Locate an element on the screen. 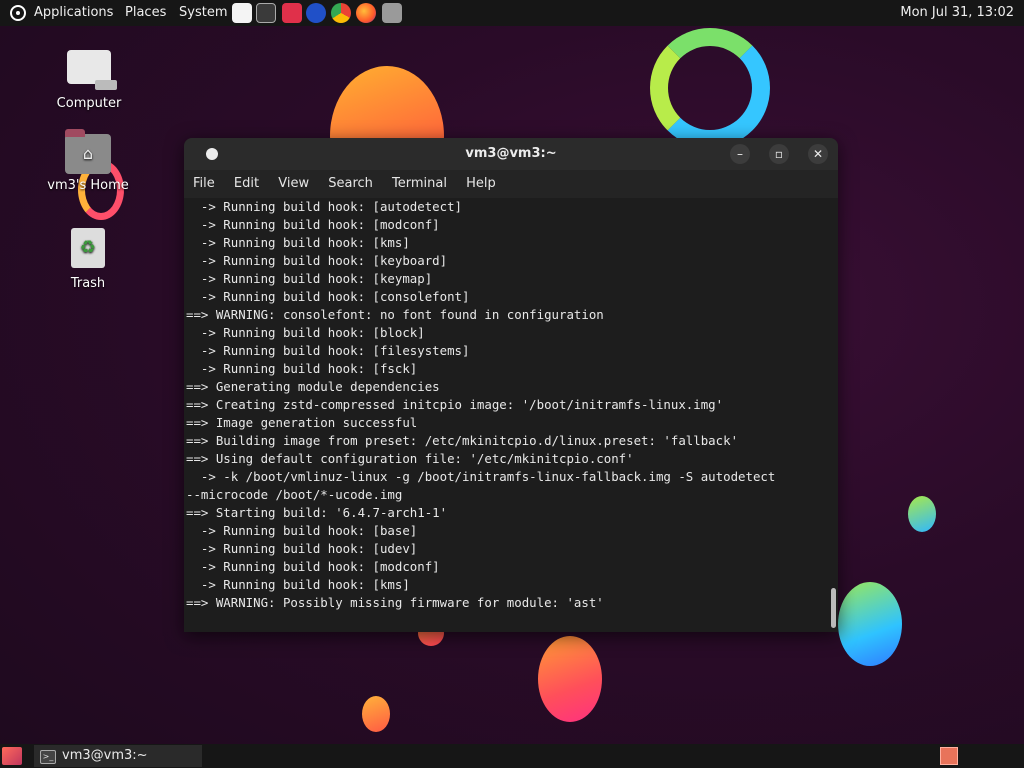  menu-places: Places is located at coordinates (145, 13).